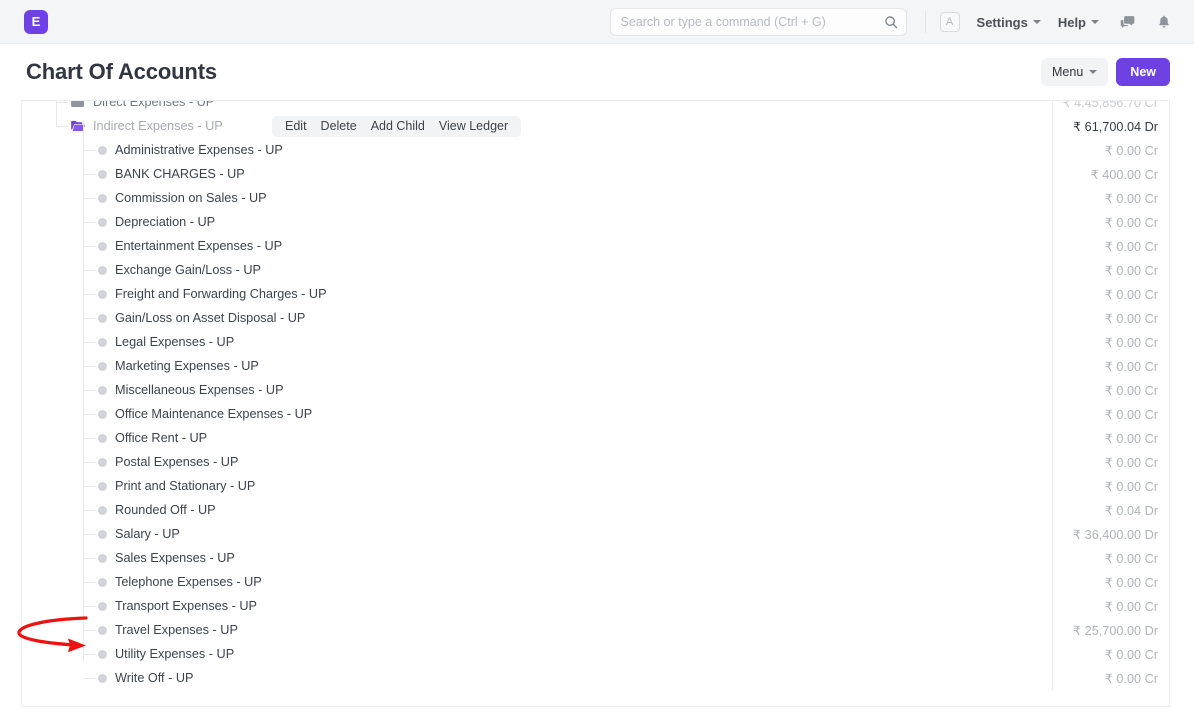 Image resolution: width=1194 pixels, height=710 pixels. I want to click on tree-row: Office Rent - UP ₹ 0.00 Cr, so click(595, 438).